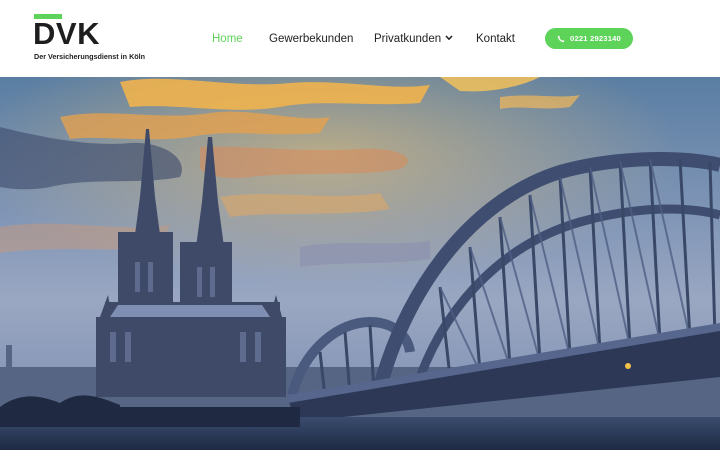 Image resolution: width=720 pixels, height=450 pixels. What do you see at coordinates (408, 39) in the screenshot?
I see `nav-item-privatkunden-label: Privatkunden` at bounding box center [408, 39].